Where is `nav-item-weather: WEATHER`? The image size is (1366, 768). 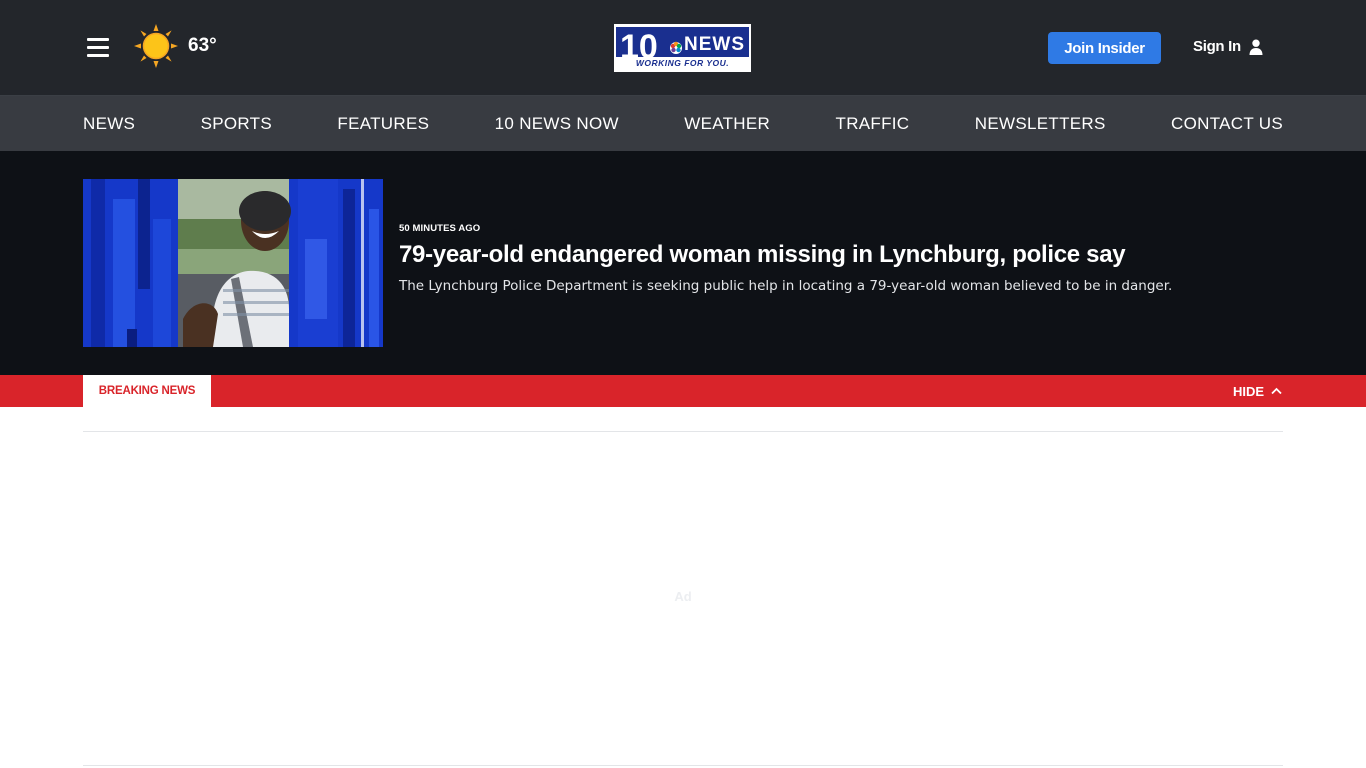 nav-item-weather: WEATHER is located at coordinates (727, 124).